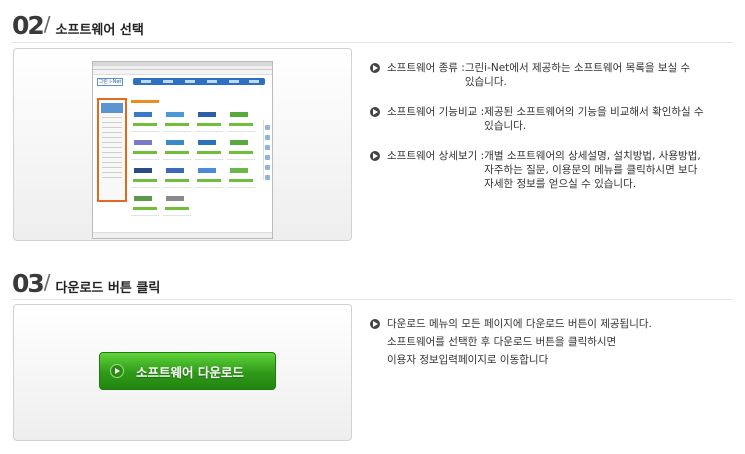 This screenshot has height=454, width=745. I want to click on step-number: 02, so click(28, 25).